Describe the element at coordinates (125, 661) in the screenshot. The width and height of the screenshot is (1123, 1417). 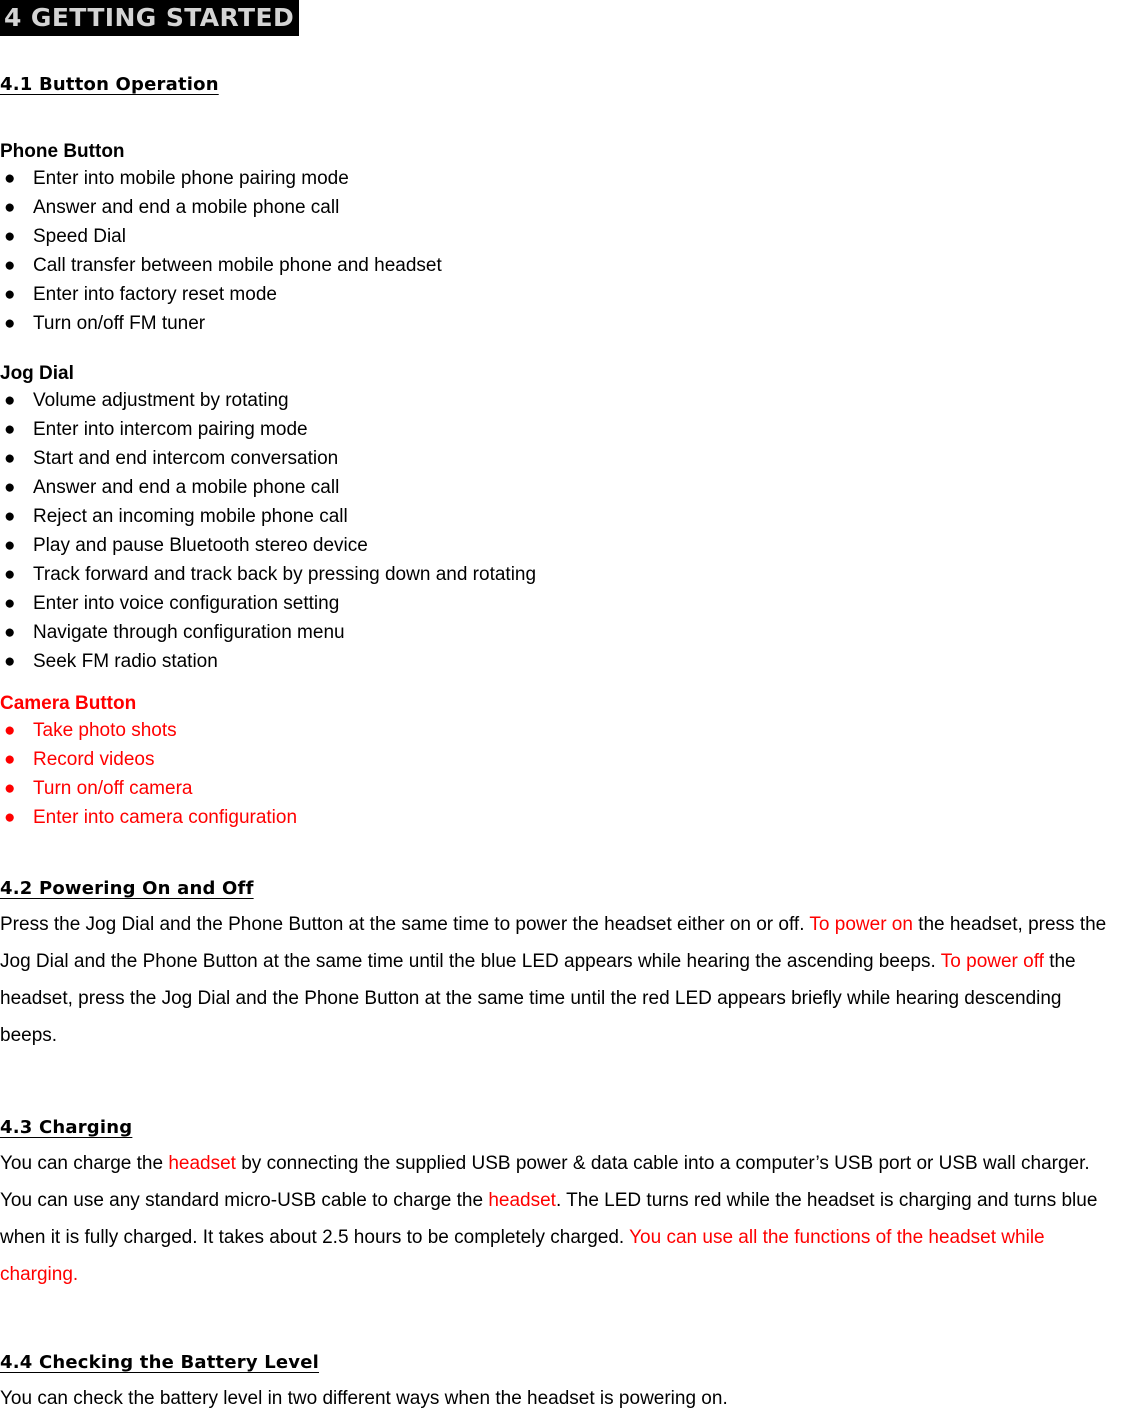
I see `list-item-label: Seek FM radio station` at that location.